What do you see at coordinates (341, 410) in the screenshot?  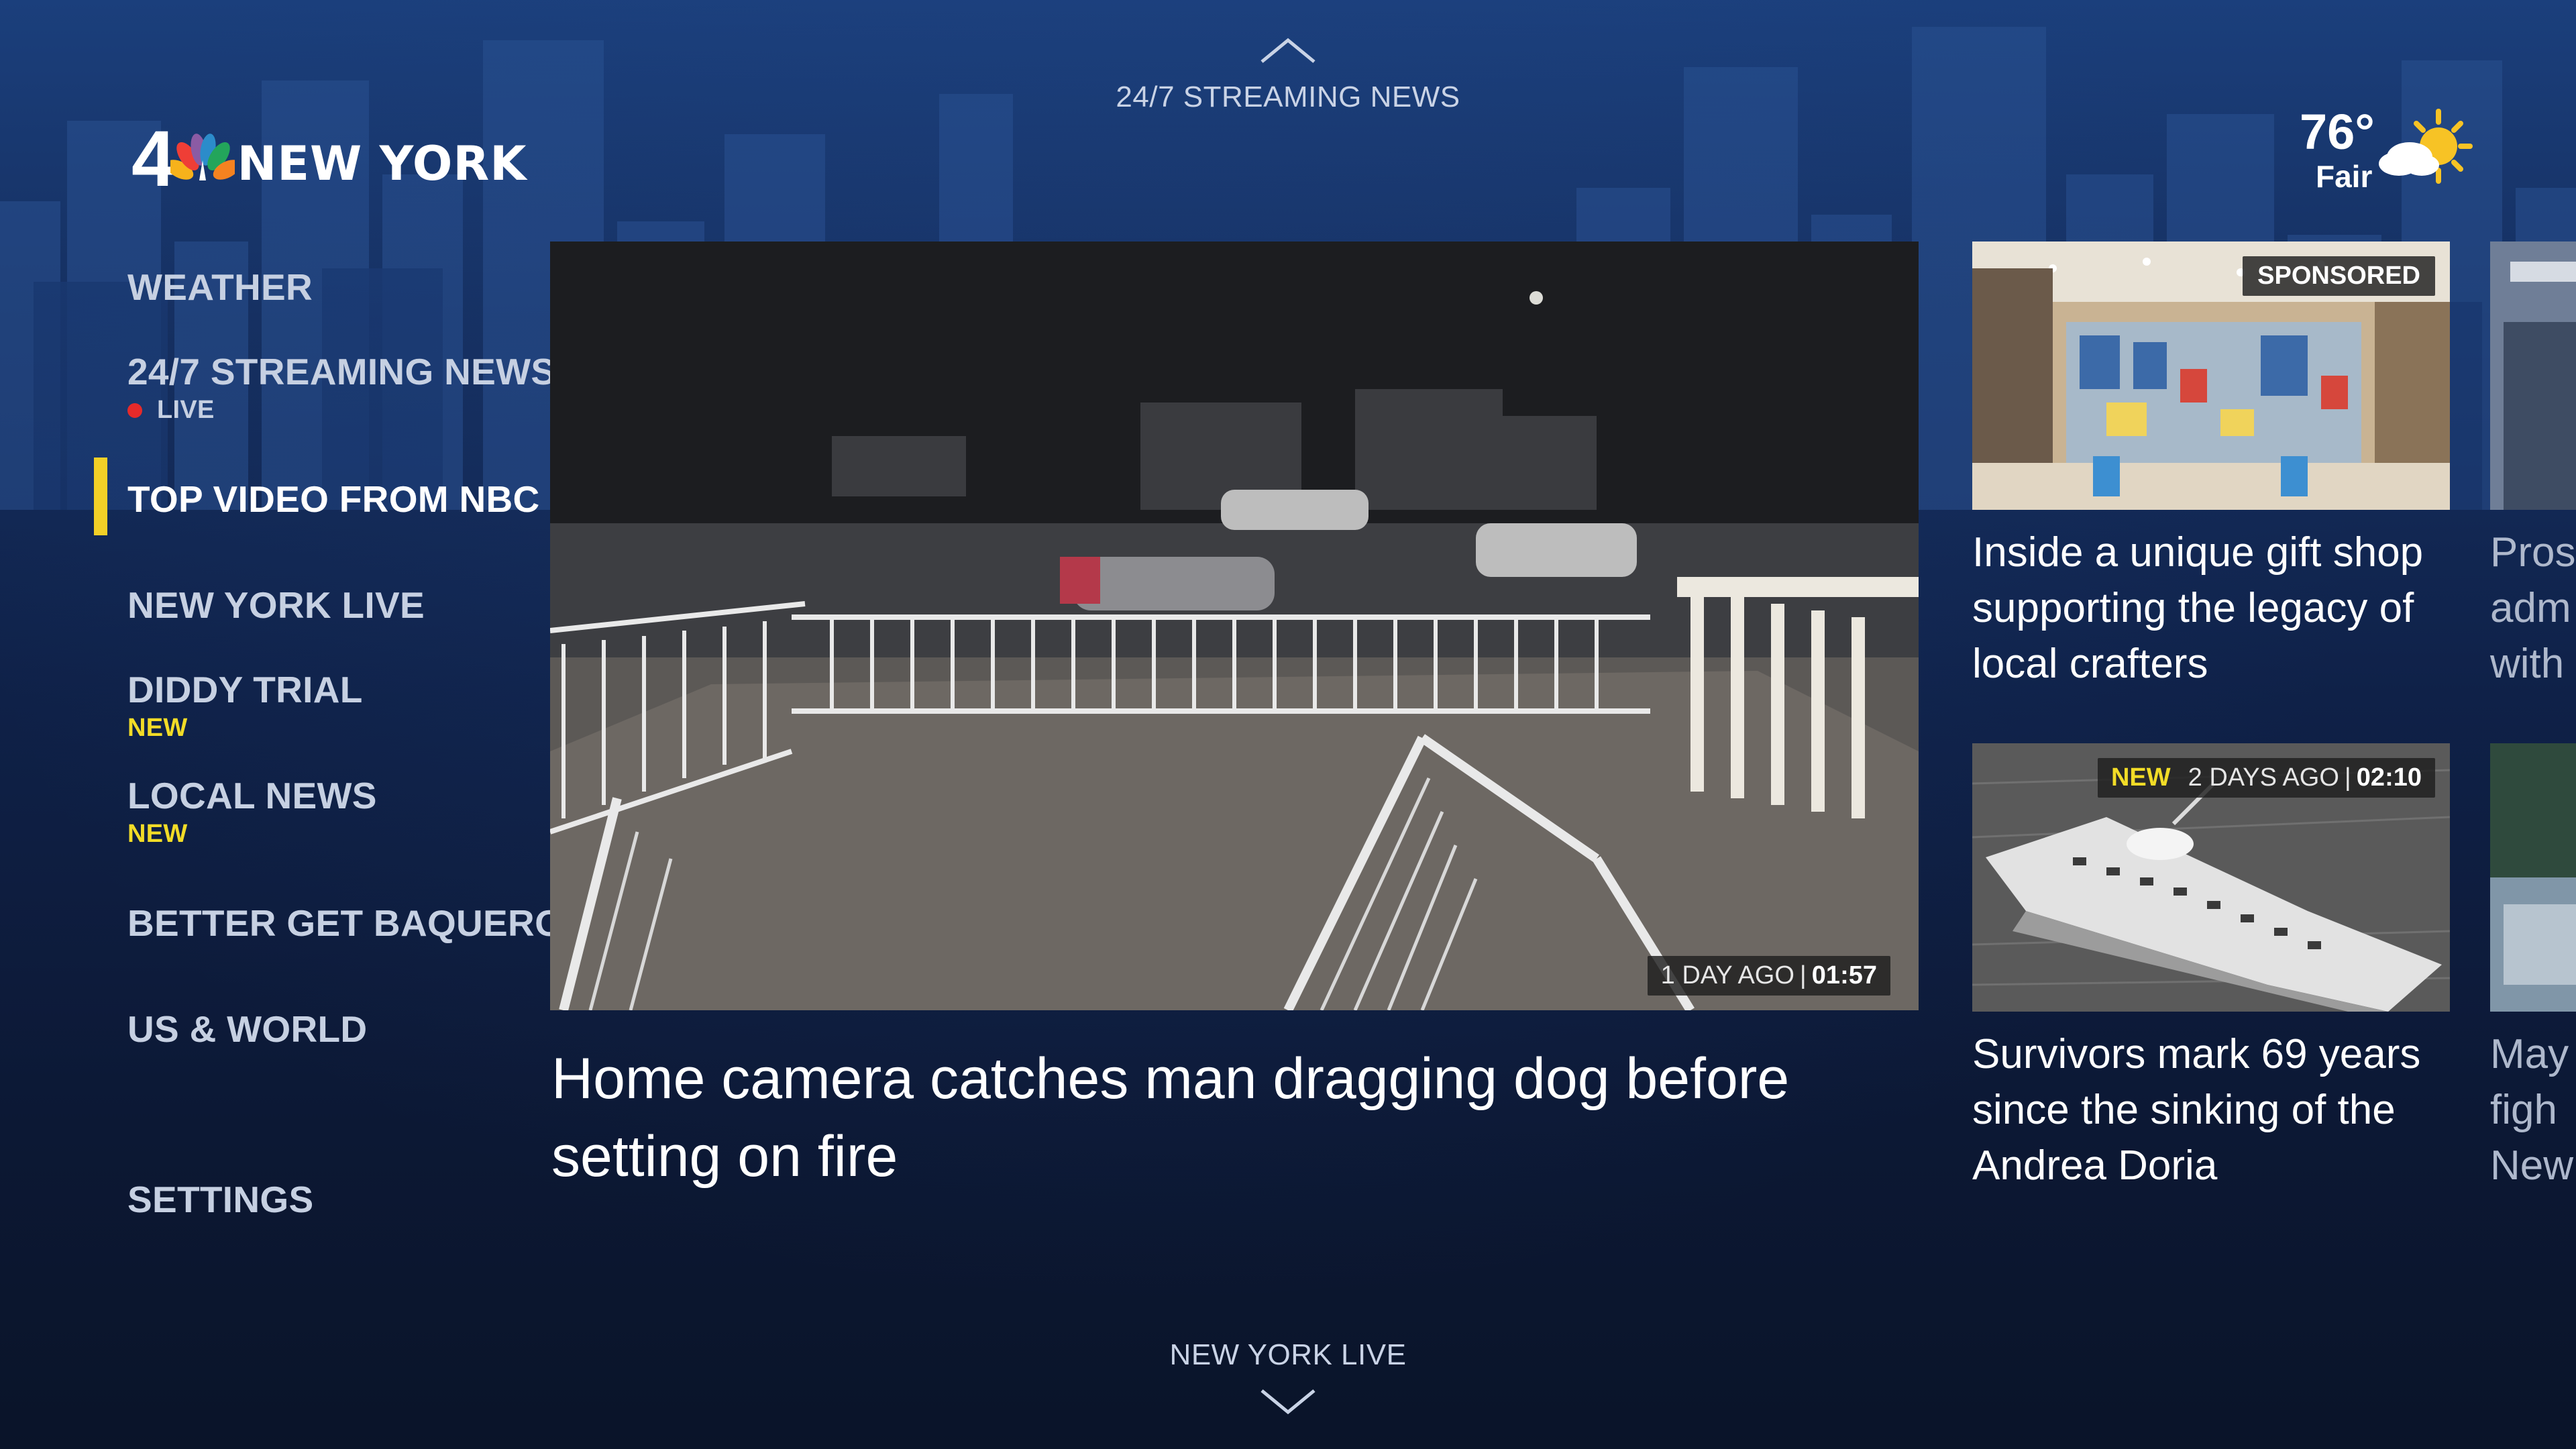 I see `live-indicator: LIVE` at bounding box center [341, 410].